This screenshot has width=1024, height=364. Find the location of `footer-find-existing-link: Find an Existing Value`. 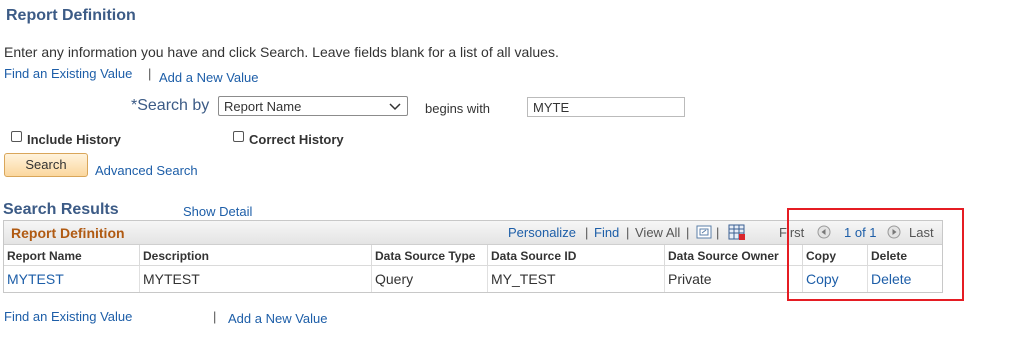

footer-find-existing-link: Find an Existing Value is located at coordinates (68, 316).